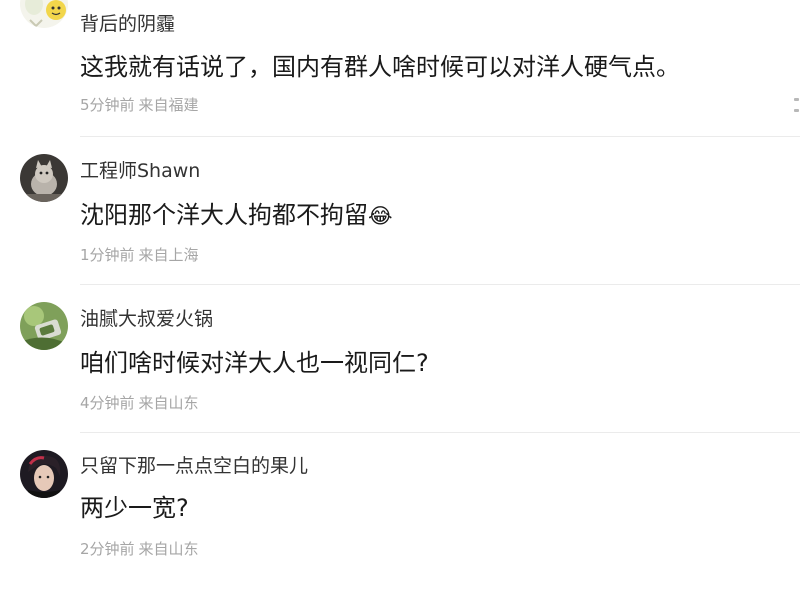 The height and width of the screenshot is (592, 800). I want to click on comment-meta: 4分钟前 来自山东, so click(139, 403).